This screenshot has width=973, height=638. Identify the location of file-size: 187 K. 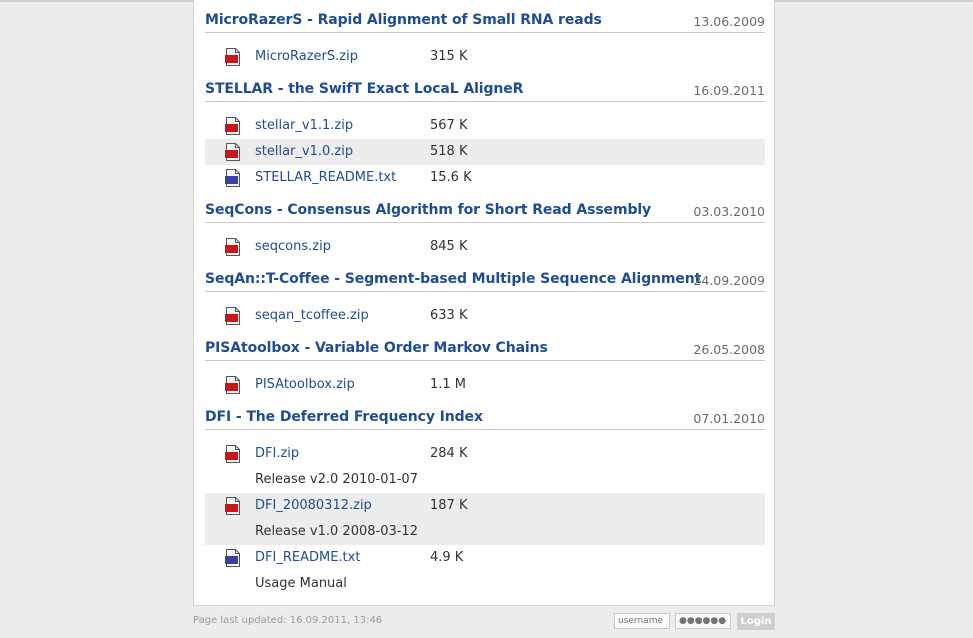
(449, 505).